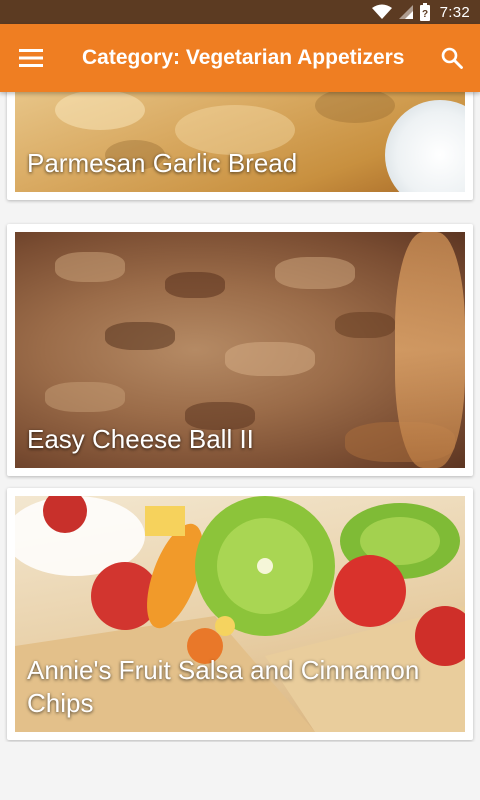  I want to click on wifi-icon, so click(381, 12).